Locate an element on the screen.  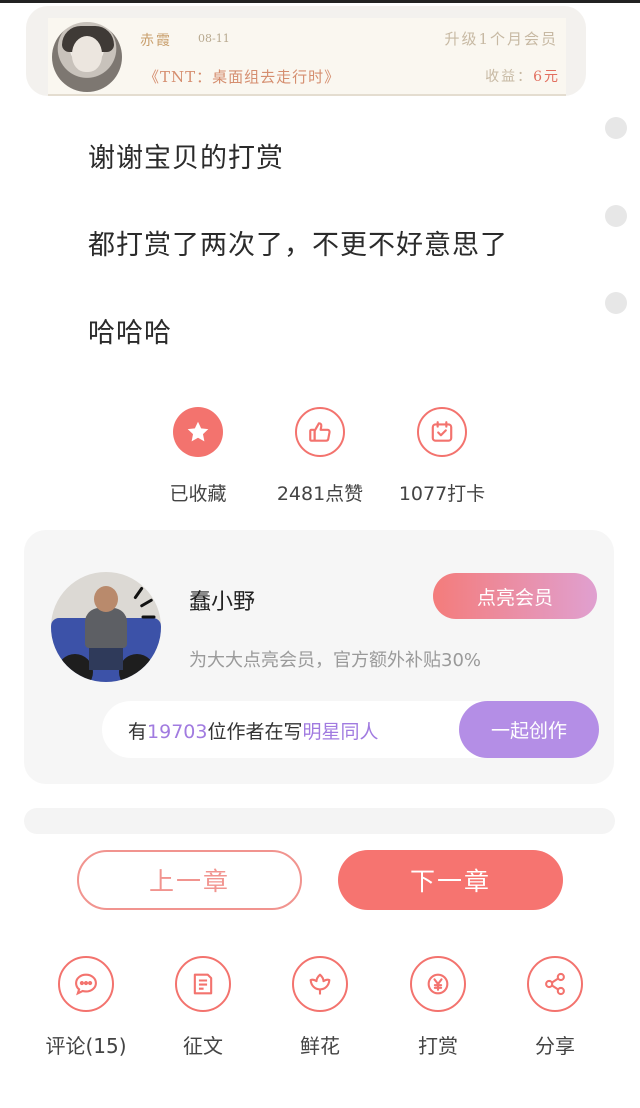
reward-label: 打赏 is located at coordinates (438, 1046).